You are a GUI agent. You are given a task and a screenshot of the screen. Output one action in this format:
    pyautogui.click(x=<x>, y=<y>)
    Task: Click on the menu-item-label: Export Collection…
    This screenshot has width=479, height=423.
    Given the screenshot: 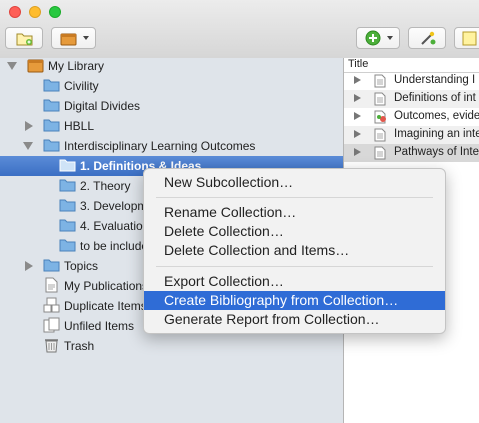 What is the action you would take?
    pyautogui.click(x=224, y=281)
    